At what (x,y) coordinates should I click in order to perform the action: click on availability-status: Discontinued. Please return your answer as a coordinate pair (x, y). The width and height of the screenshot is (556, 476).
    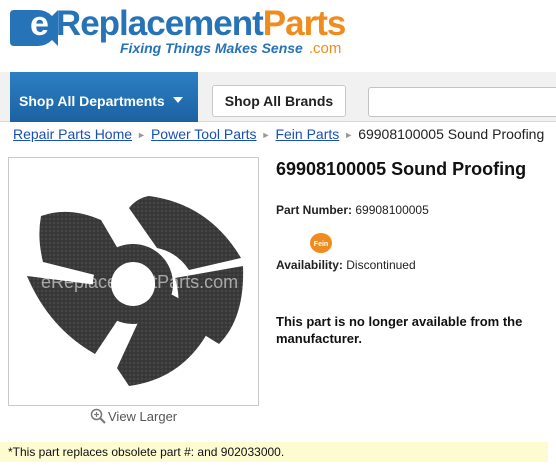
    Looking at the image, I should click on (381, 265).